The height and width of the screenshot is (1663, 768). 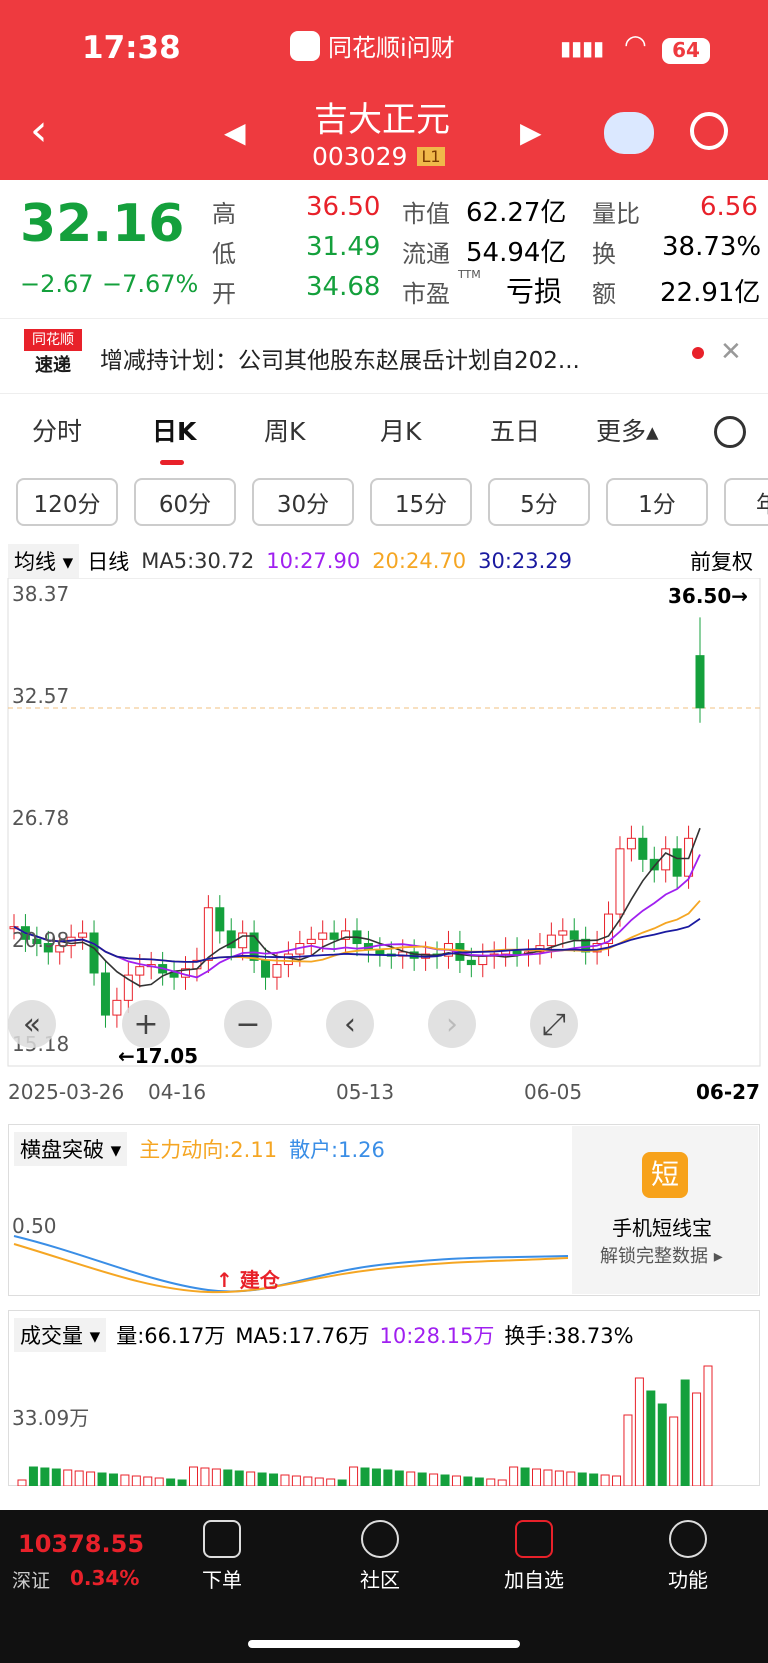 I want to click on period-30m: 30分, so click(x=303, y=502).